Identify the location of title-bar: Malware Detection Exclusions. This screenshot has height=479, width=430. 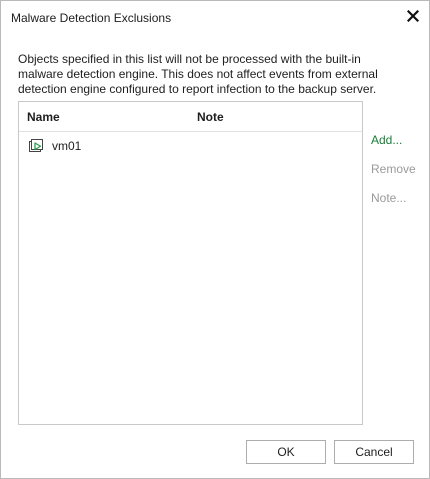
(215, 18).